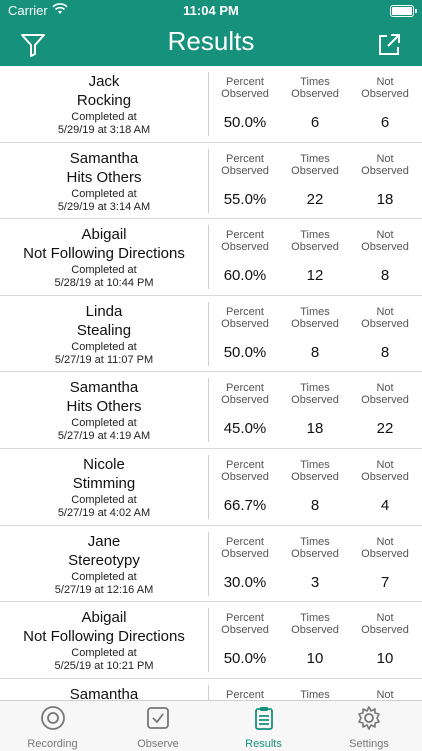 Image resolution: width=422 pixels, height=751 pixels. Describe the element at coordinates (245, 563) in the screenshot. I see `percent-observed-column: Percent Observed 30.0%` at that location.